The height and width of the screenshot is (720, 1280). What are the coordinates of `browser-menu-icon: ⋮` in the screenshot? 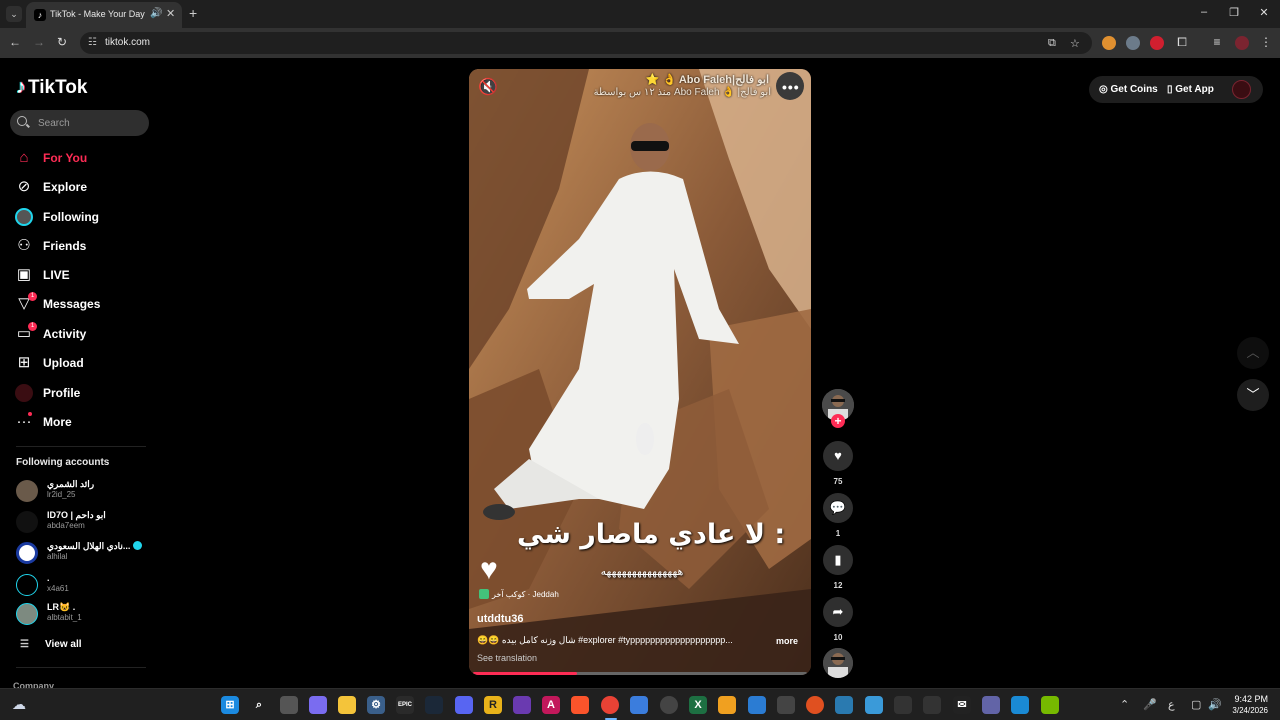 It's located at (1266, 42).